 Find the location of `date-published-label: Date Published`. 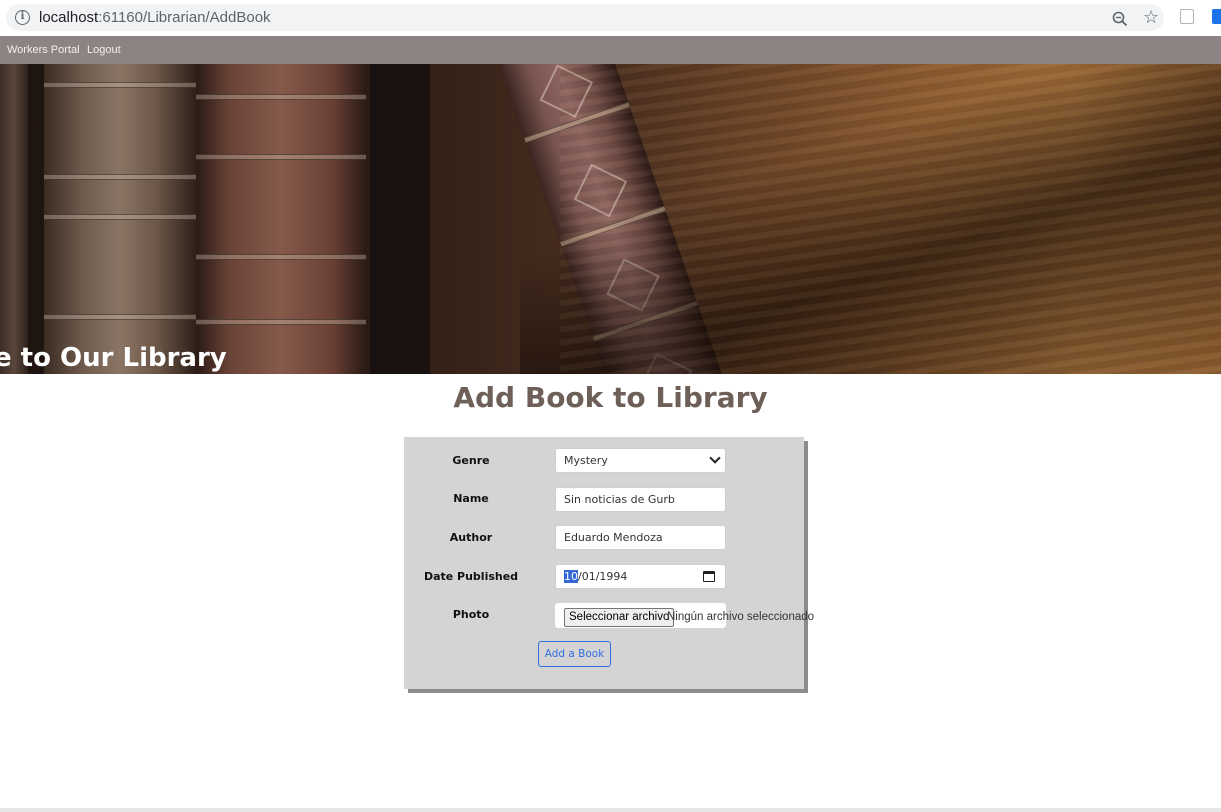

date-published-label: Date Published is located at coordinates (471, 576).